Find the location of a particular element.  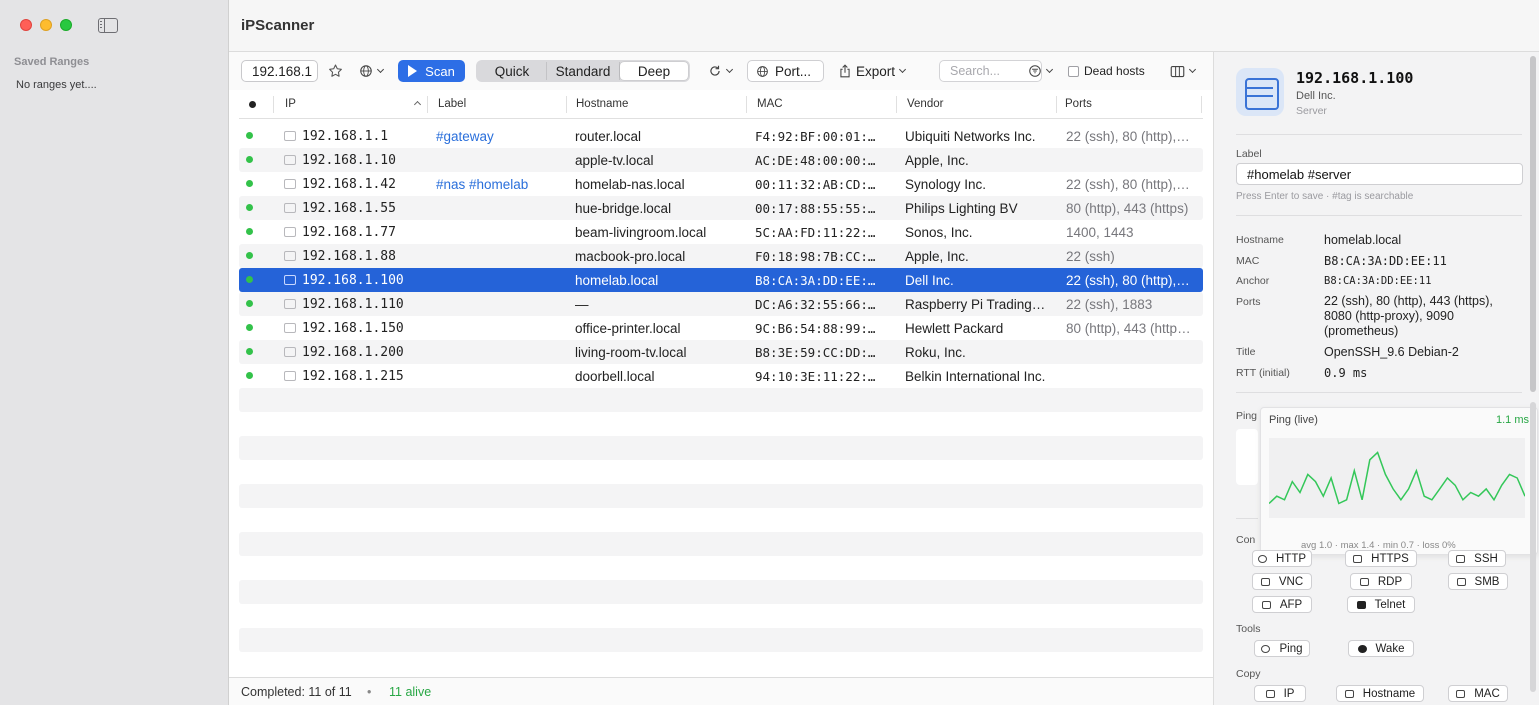

cell-vendor: Synology Inc. is located at coordinates (946, 184).